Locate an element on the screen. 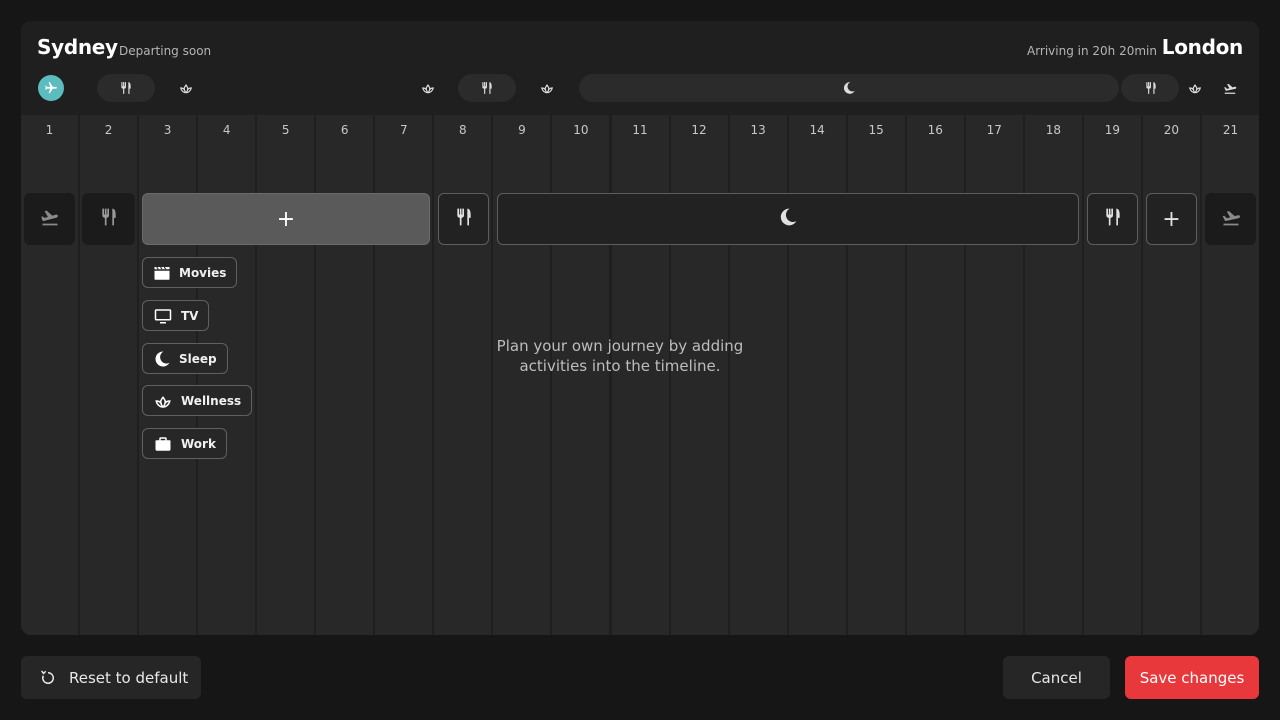 The width and height of the screenshot is (1280, 720). hour-label: 8 is located at coordinates (463, 130).